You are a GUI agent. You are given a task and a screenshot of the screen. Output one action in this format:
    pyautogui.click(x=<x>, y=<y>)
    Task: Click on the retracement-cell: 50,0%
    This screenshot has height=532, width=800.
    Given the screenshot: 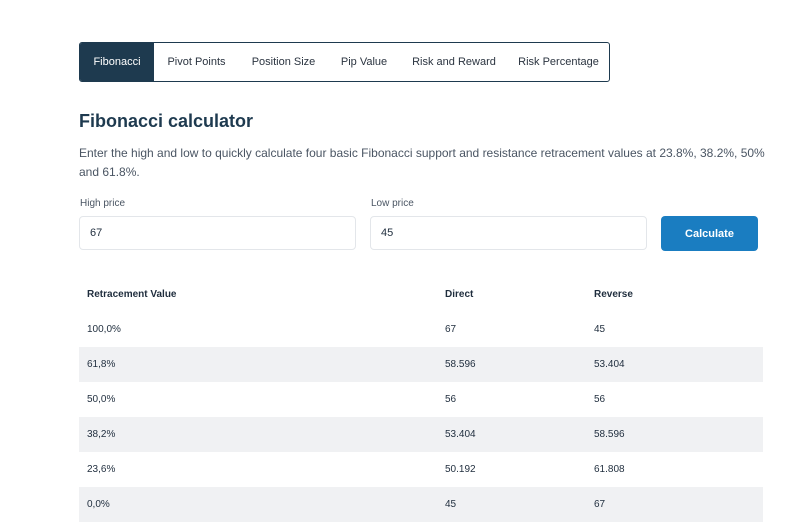 What is the action you would take?
    pyautogui.click(x=101, y=399)
    